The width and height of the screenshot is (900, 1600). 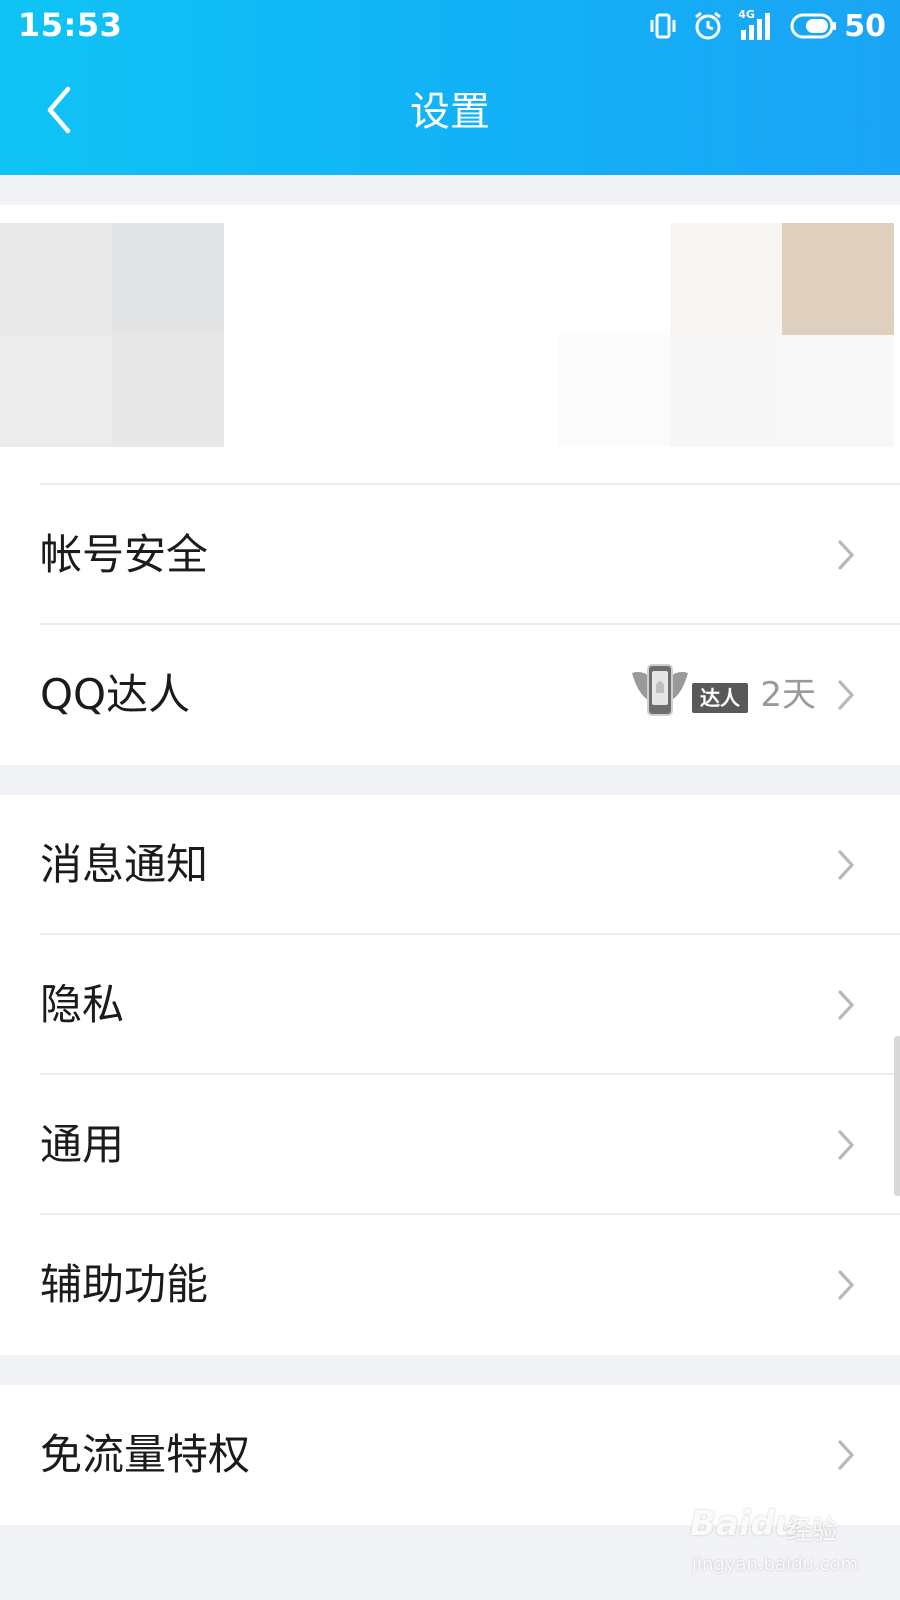 I want to click on daren-badge-label: 达人, so click(x=720, y=698).